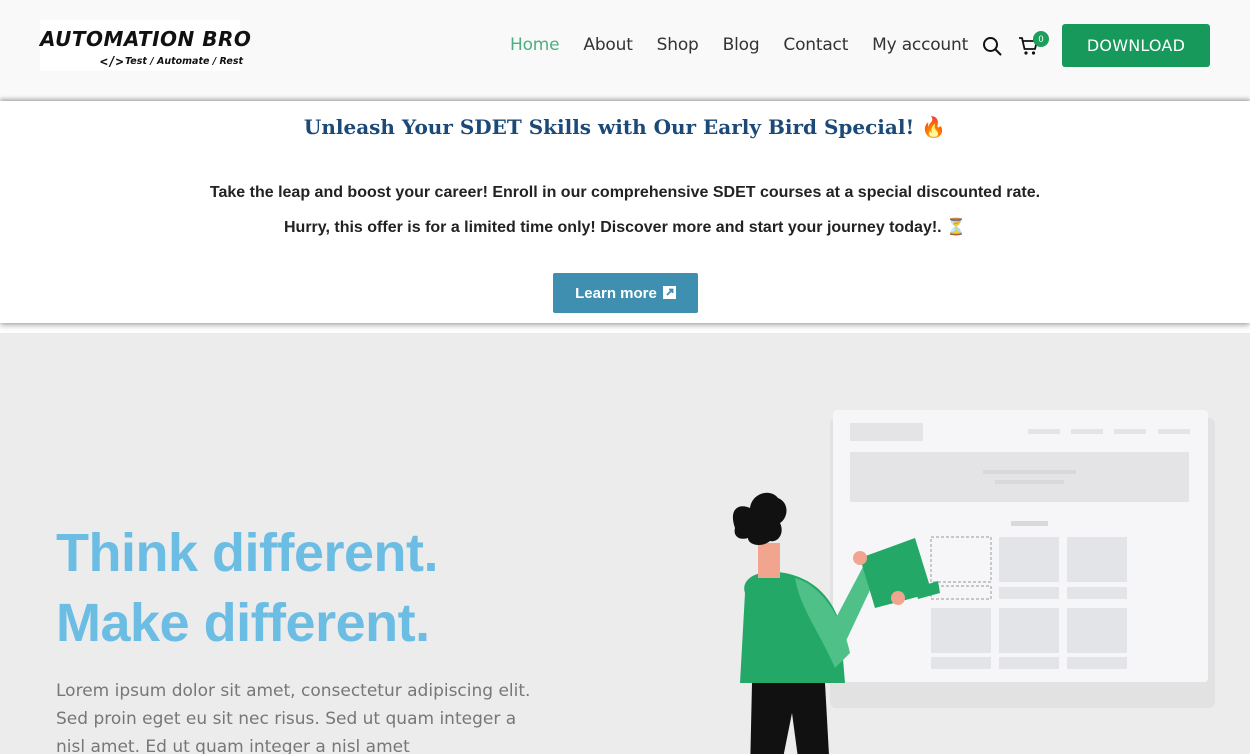  What do you see at coordinates (247, 553) in the screenshot?
I see `hero-heading-line1: Think different.` at bounding box center [247, 553].